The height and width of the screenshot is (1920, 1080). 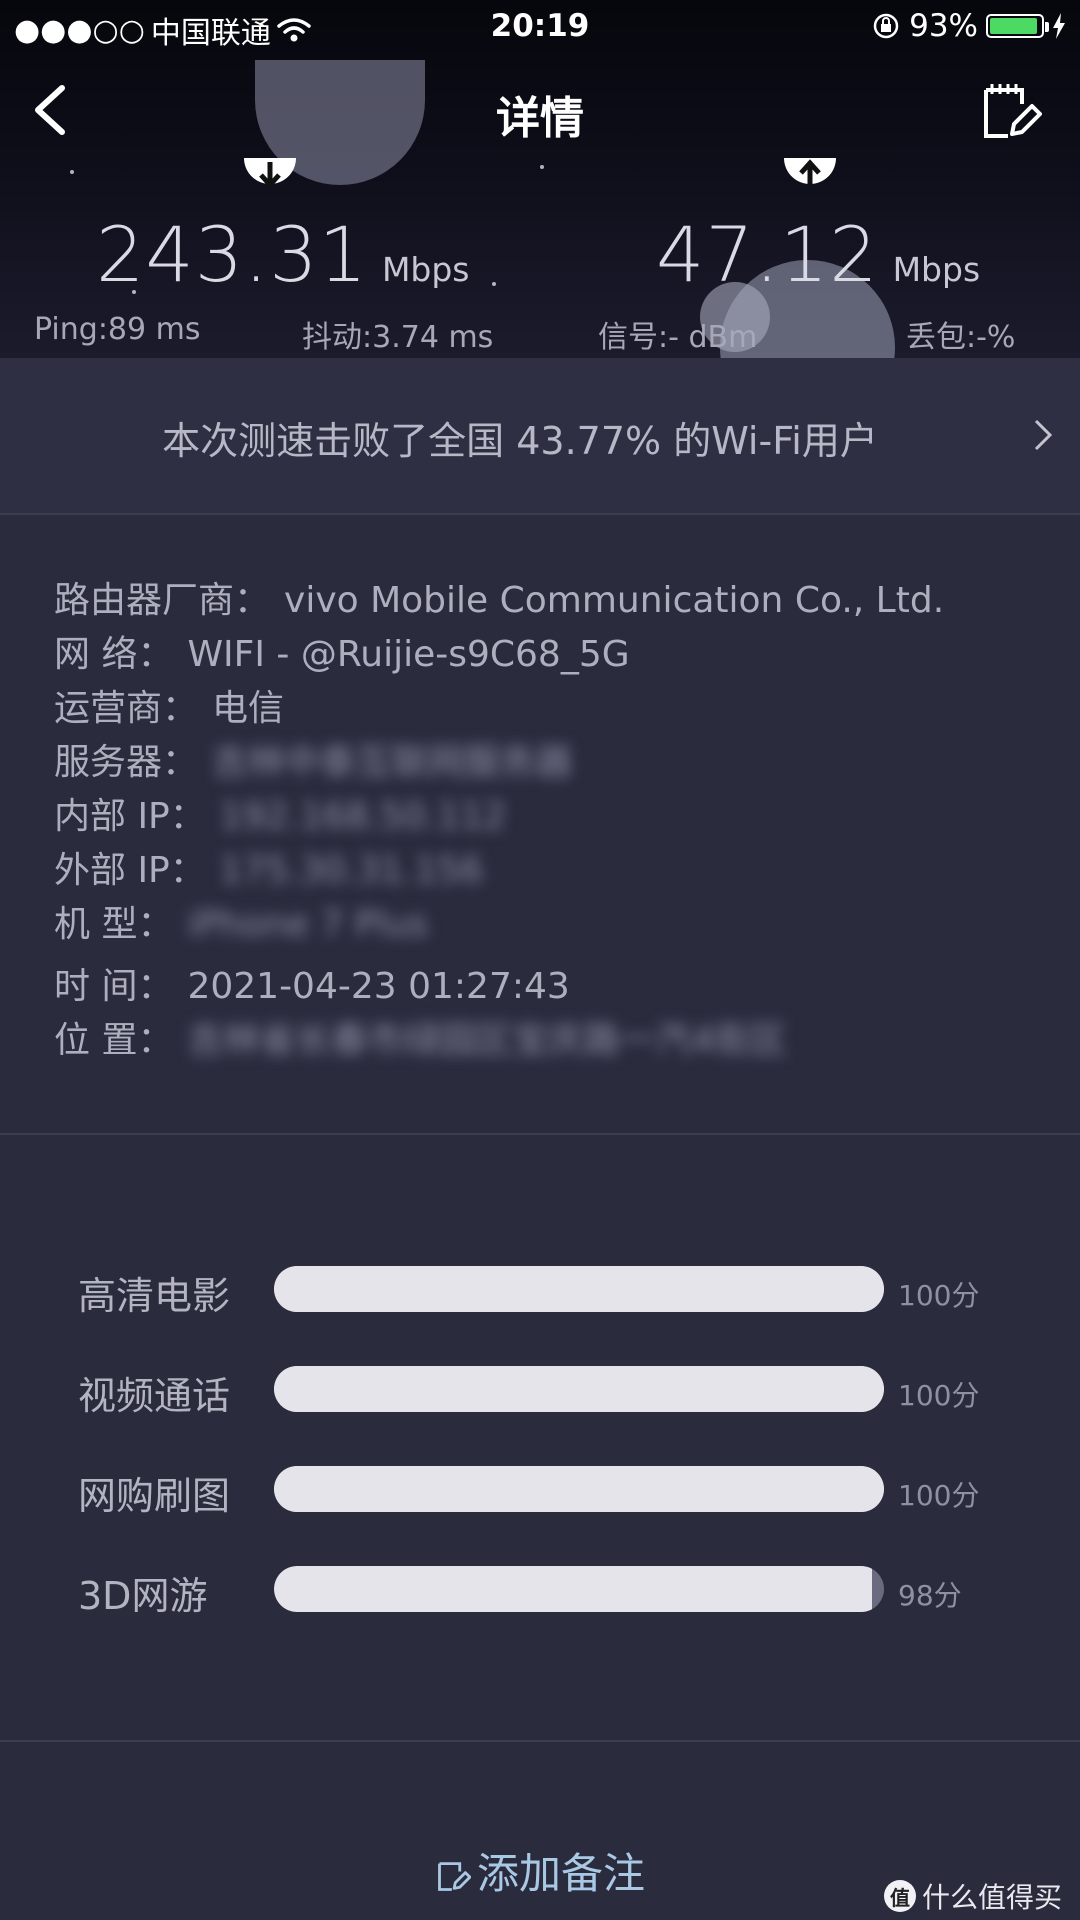 What do you see at coordinates (560, 1873) in the screenshot?
I see `add-note-label: 添加备注` at bounding box center [560, 1873].